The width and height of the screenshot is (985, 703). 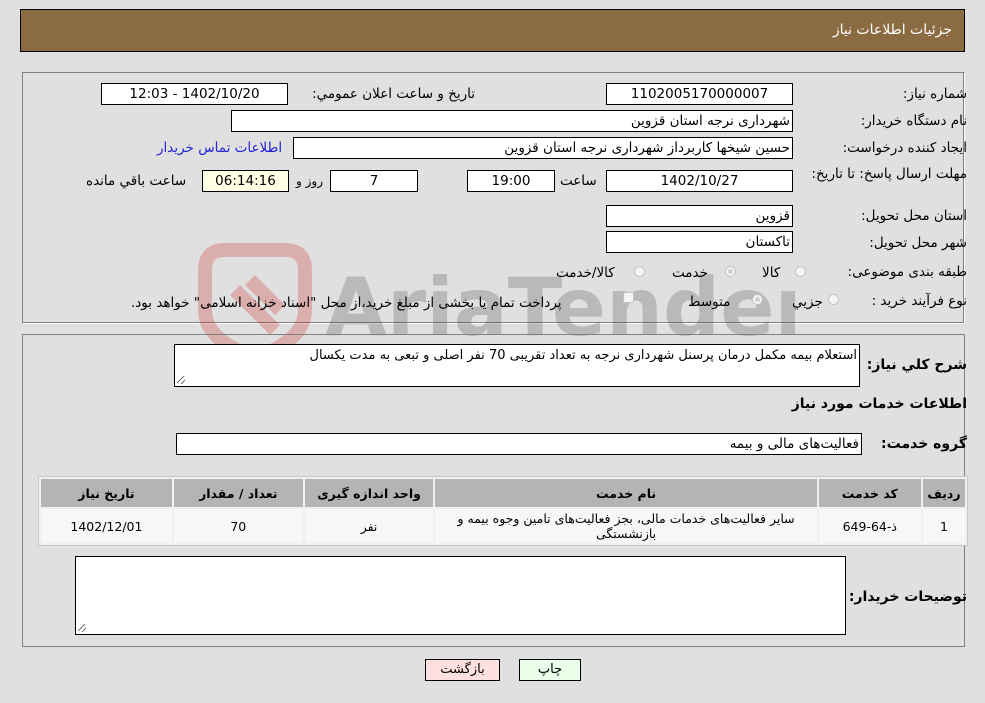 I want to click on print-button: چاپ, so click(x=550, y=670).